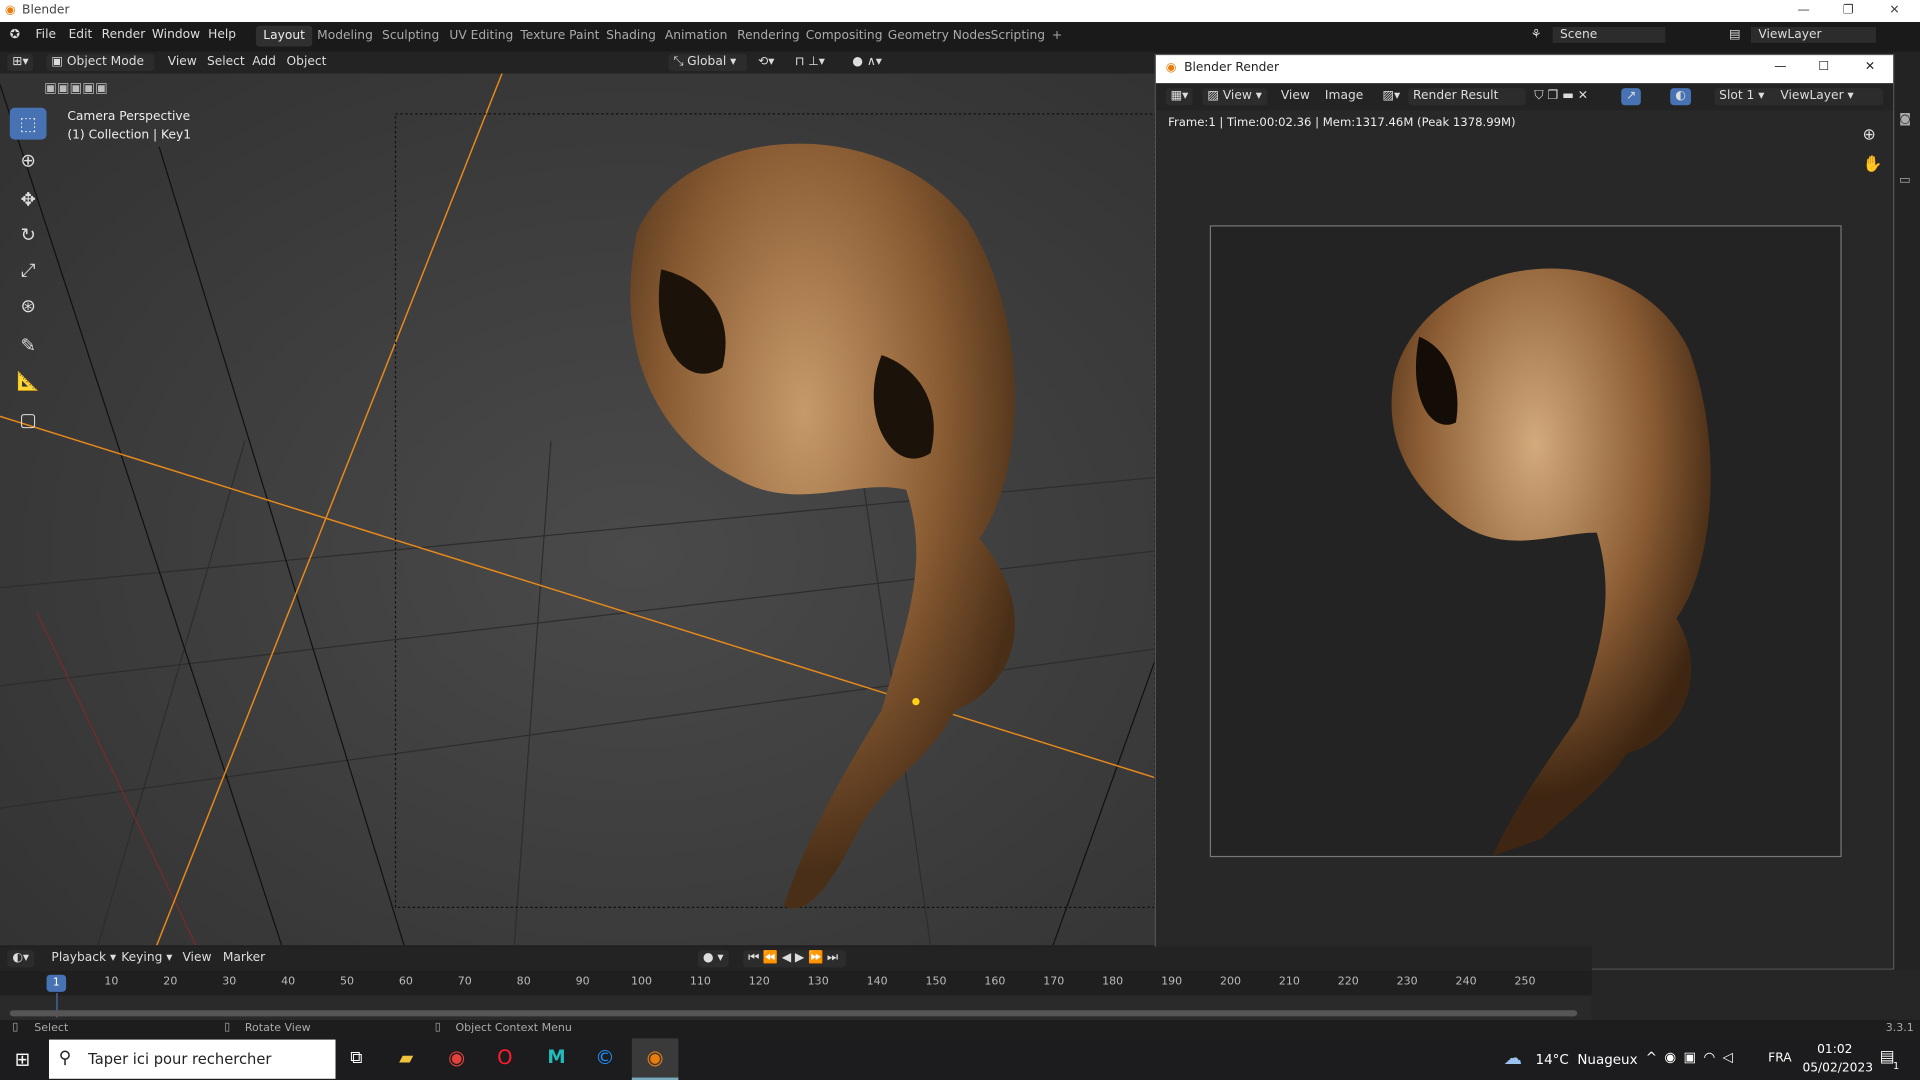 The height and width of the screenshot is (1080, 1920). What do you see at coordinates (1804, 10) in the screenshot?
I see `minimize-button: —` at bounding box center [1804, 10].